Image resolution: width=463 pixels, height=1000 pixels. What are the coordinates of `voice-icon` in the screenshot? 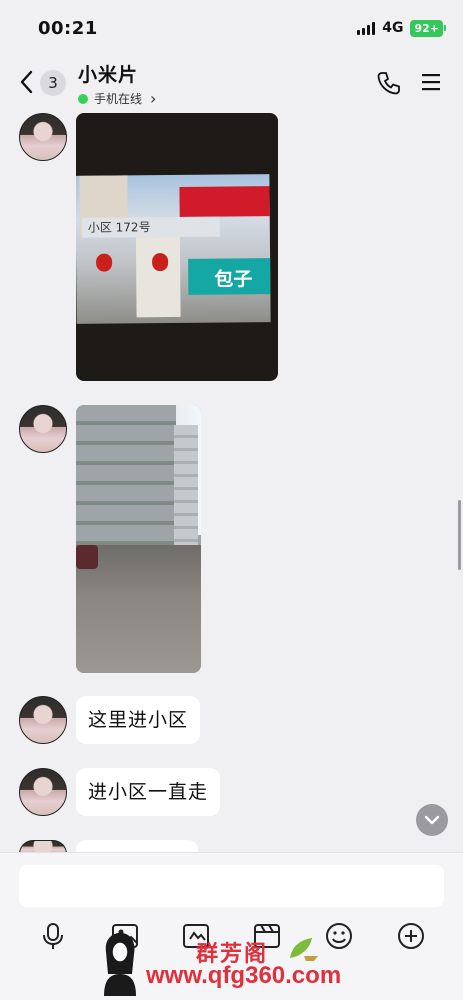 It's located at (53, 936).